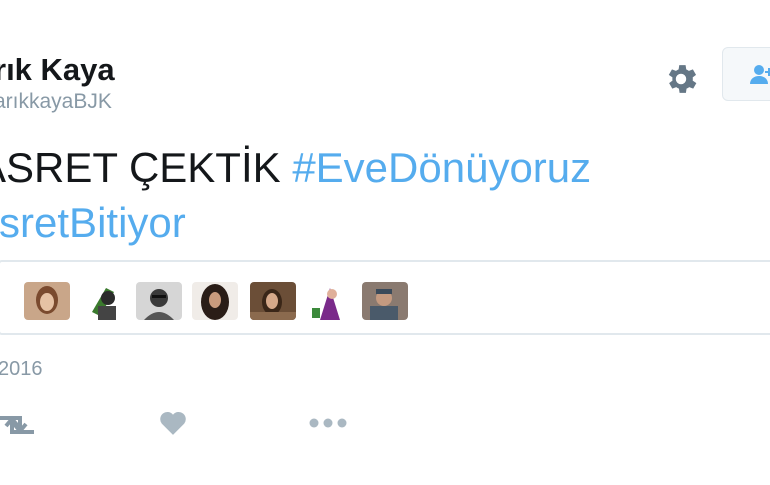  Describe the element at coordinates (56, 102) in the screenshot. I see `author-handle: arıkkayaBJK` at that location.